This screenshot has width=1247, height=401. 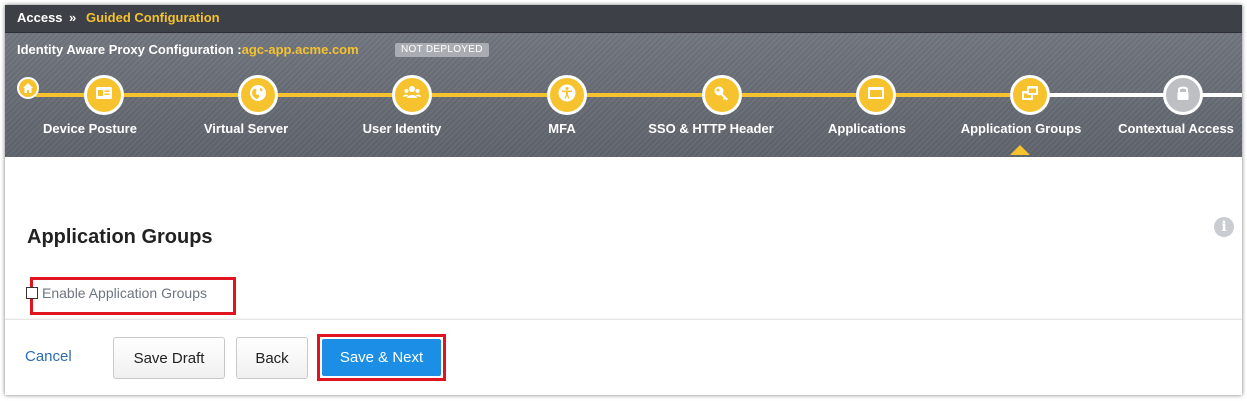 What do you see at coordinates (246, 128) in the screenshot?
I see `step-label-virtual-server: Virtual Server` at bounding box center [246, 128].